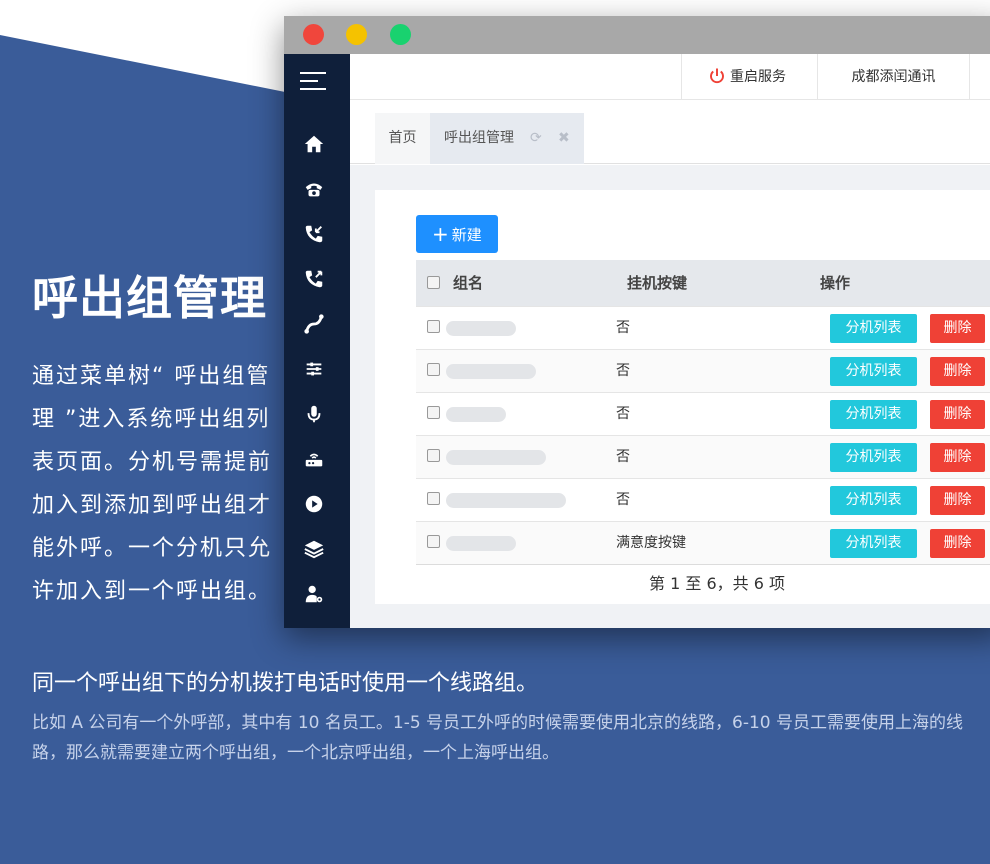  I want to click on minimize-window-button, so click(356, 34).